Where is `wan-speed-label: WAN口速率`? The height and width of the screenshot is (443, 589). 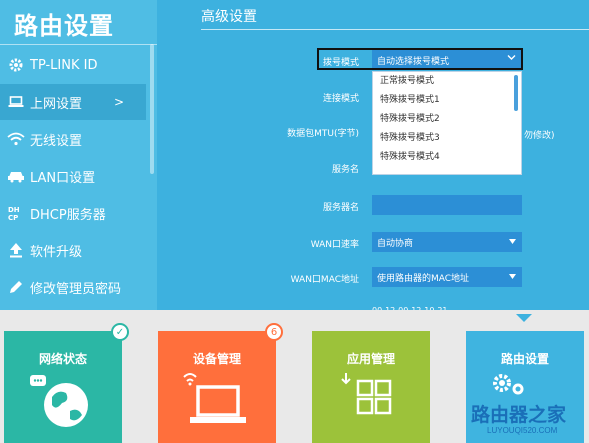 wan-speed-label: WAN口速率 is located at coordinates (334, 245).